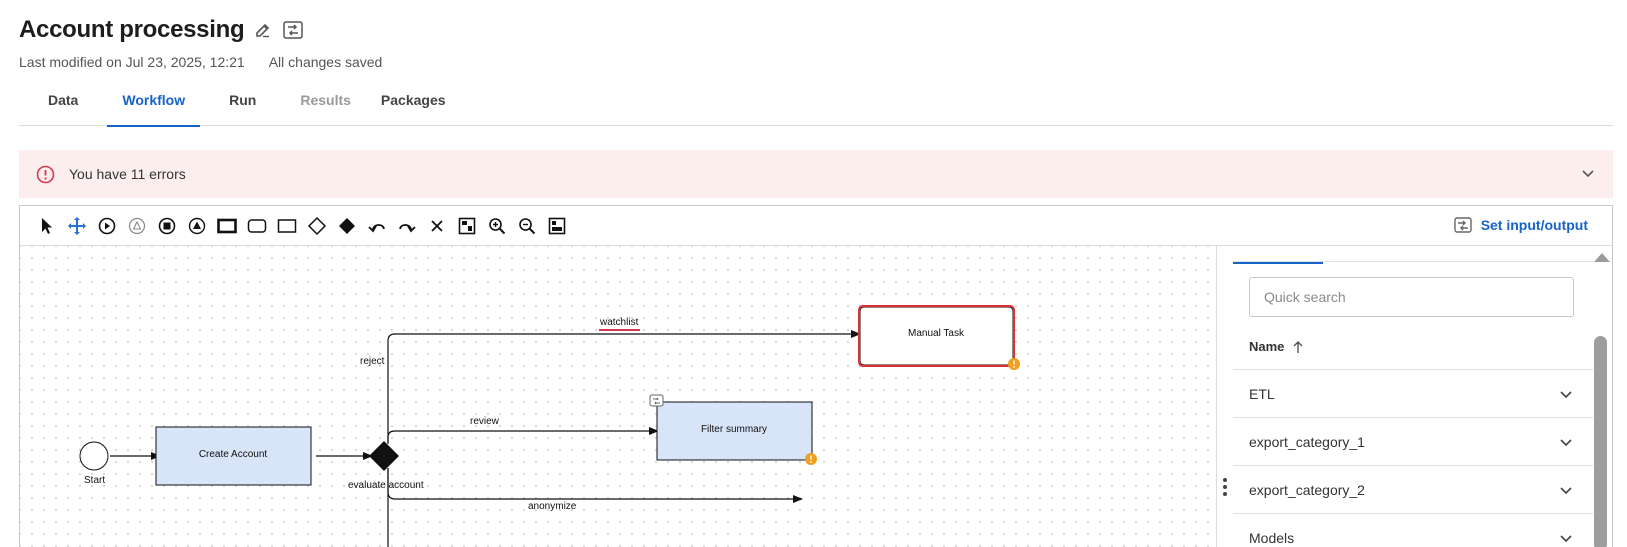 The height and width of the screenshot is (547, 1627). What do you see at coordinates (386, 466) in the screenshot?
I see `evaluate-account-gateway: evaluate account` at bounding box center [386, 466].